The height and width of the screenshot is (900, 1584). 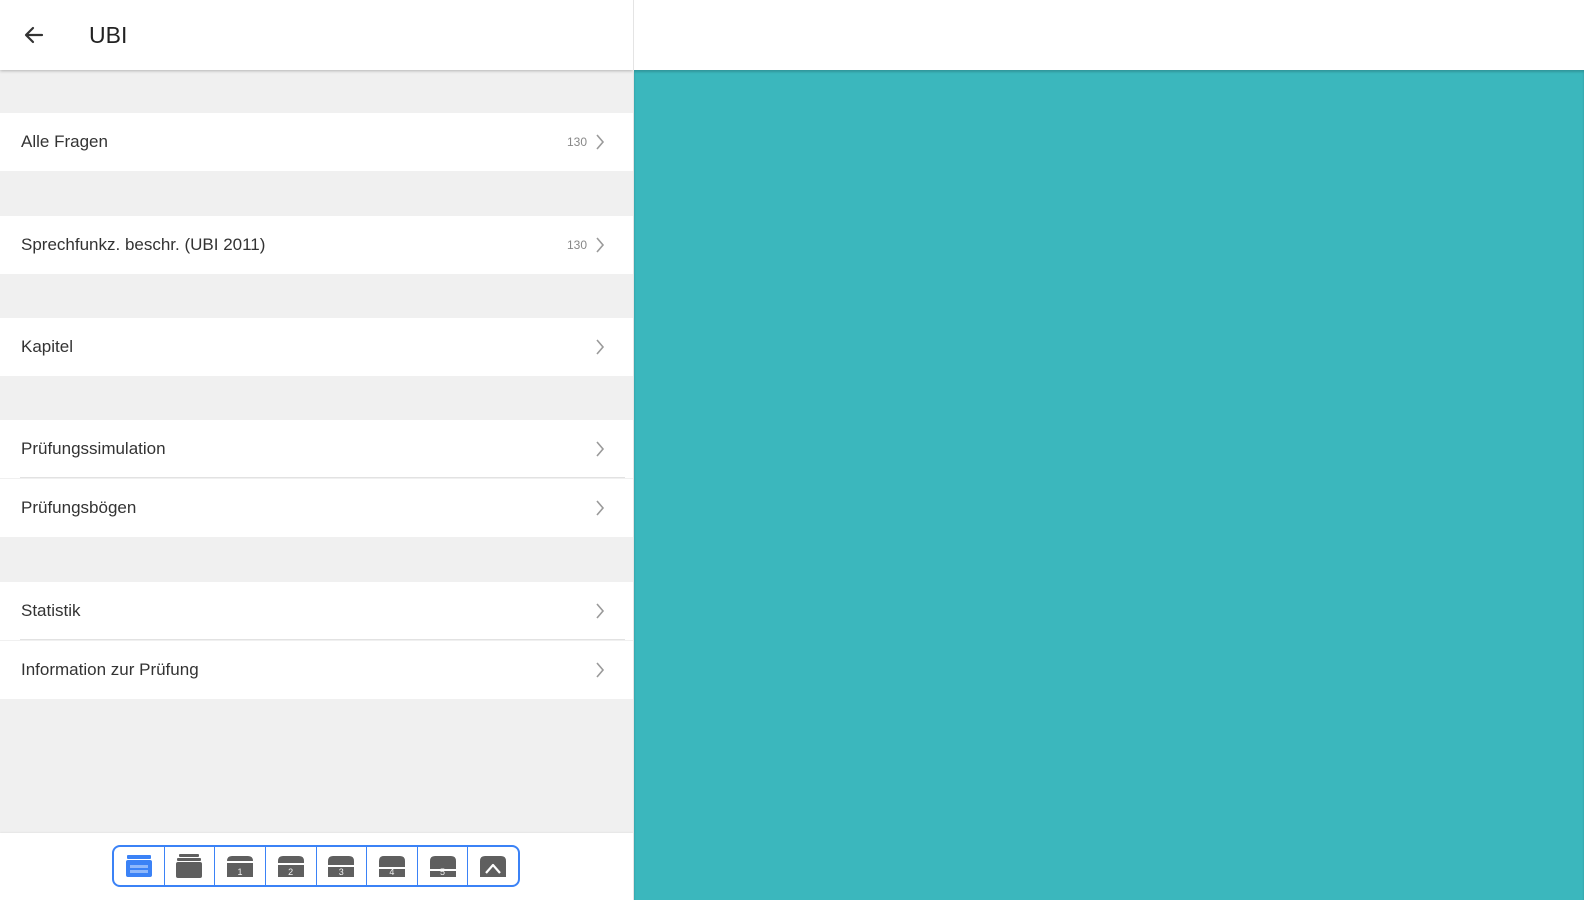 What do you see at coordinates (392, 872) in the screenshot?
I see `box-number: 4` at bounding box center [392, 872].